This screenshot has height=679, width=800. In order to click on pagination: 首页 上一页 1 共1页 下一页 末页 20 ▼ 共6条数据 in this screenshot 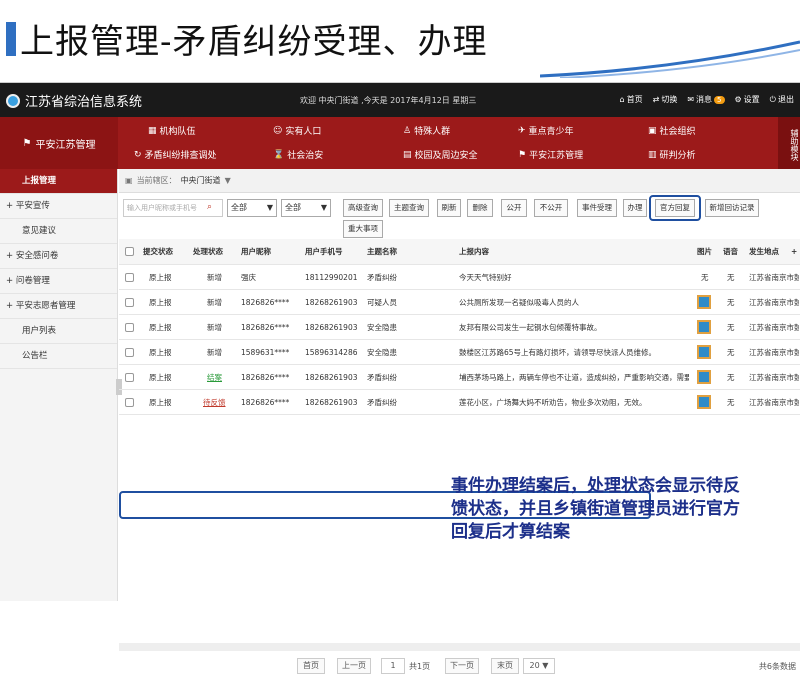, I will do `click(459, 666)`.